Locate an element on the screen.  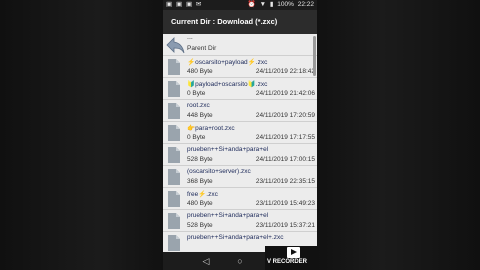
file-name: free⚡.zxc is located at coordinates (202, 194).